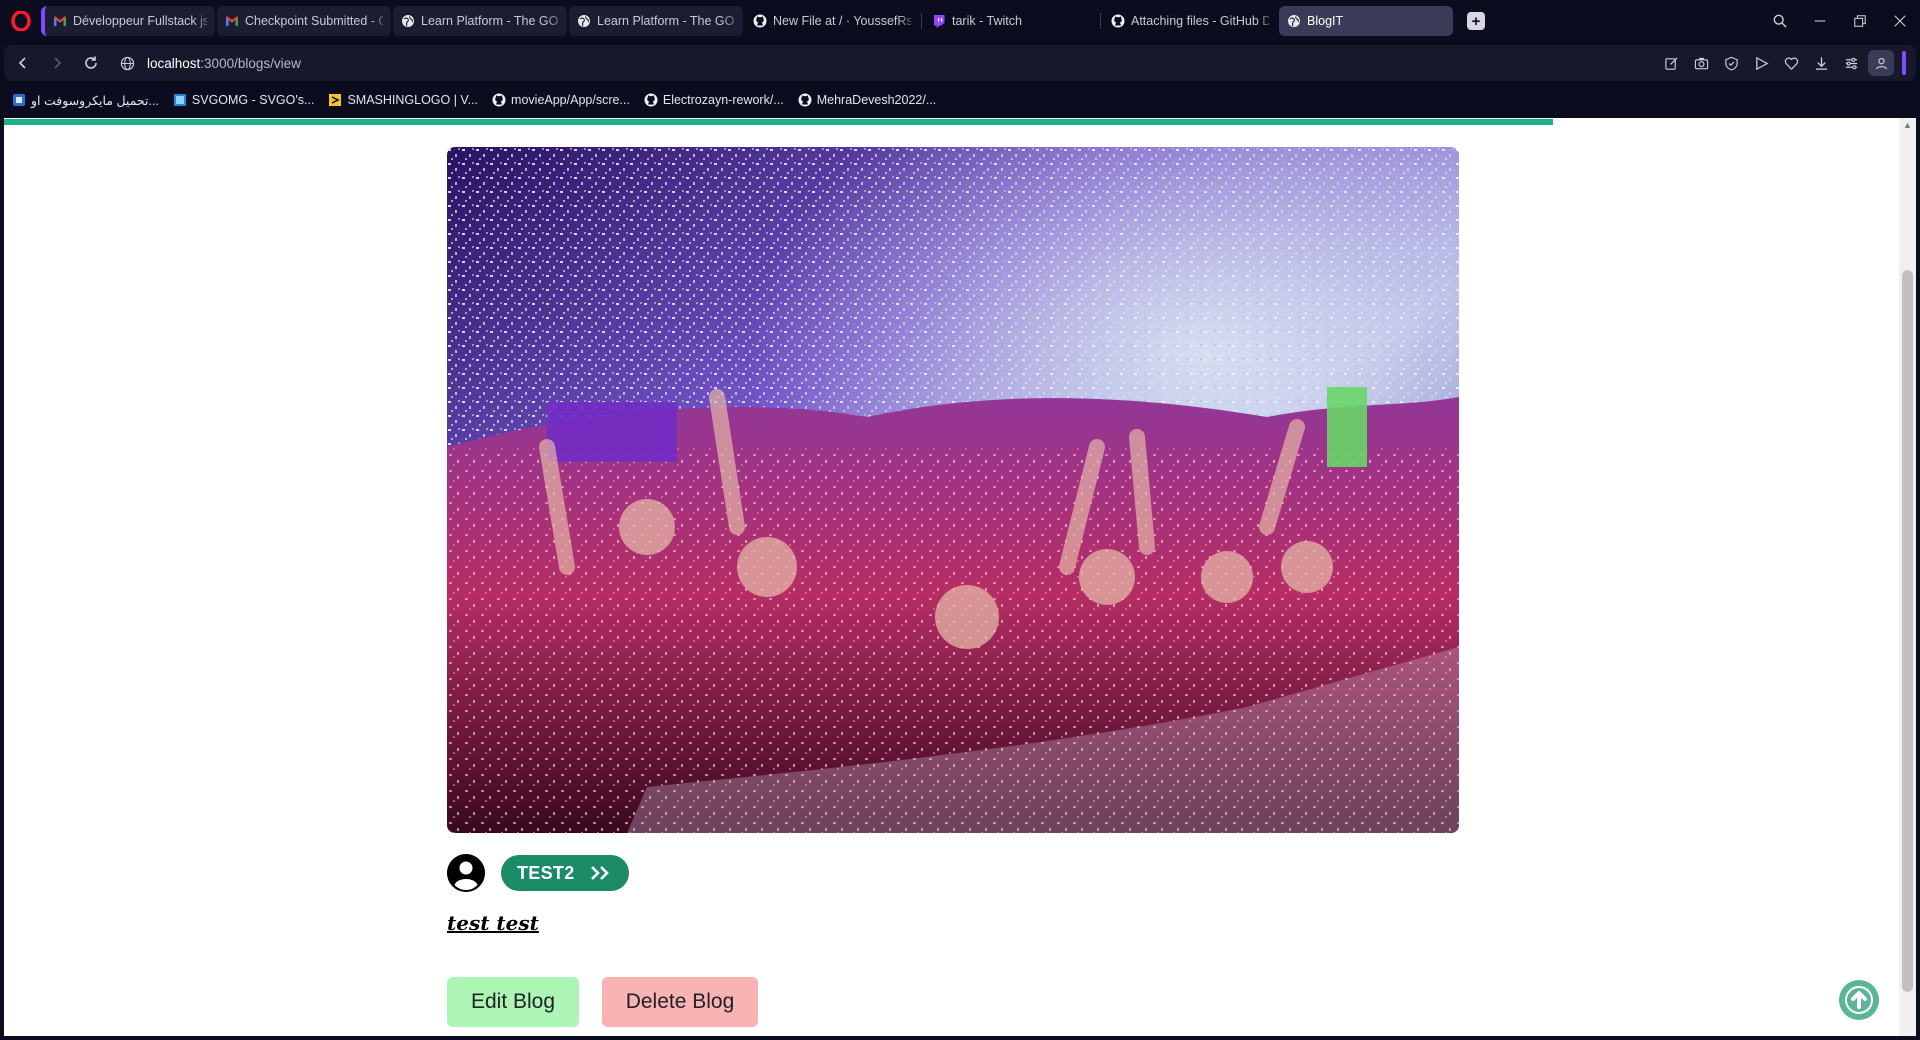 The width and height of the screenshot is (1920, 1040). I want to click on window-controls, so click(1840, 21).